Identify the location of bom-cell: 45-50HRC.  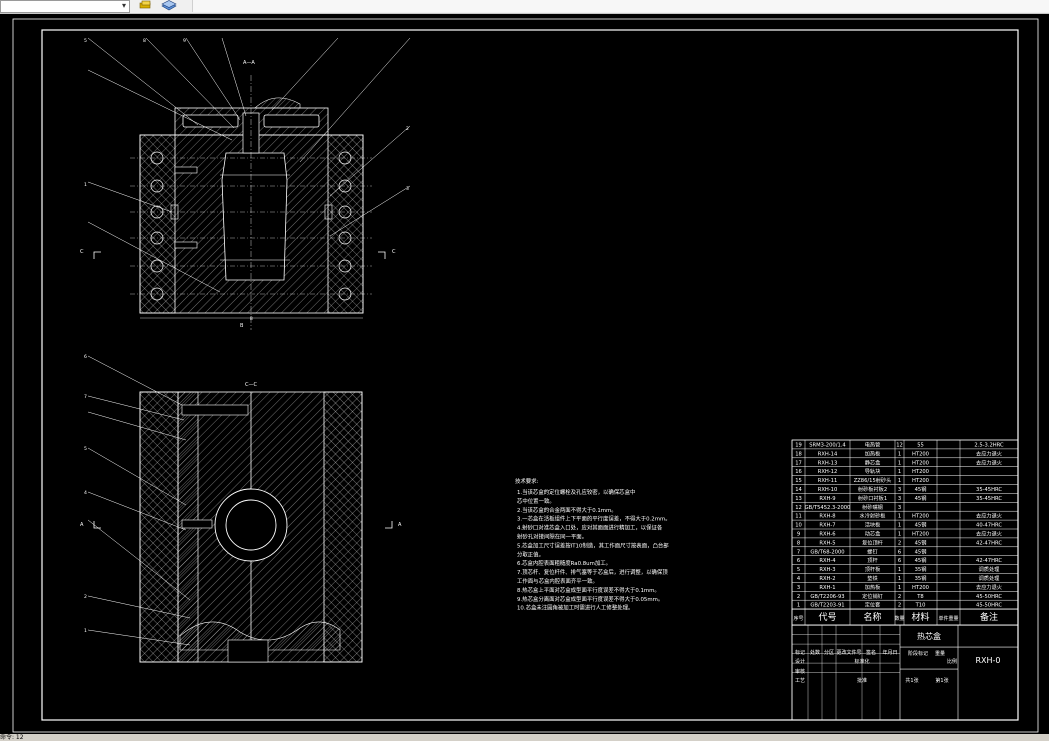
(989, 597).